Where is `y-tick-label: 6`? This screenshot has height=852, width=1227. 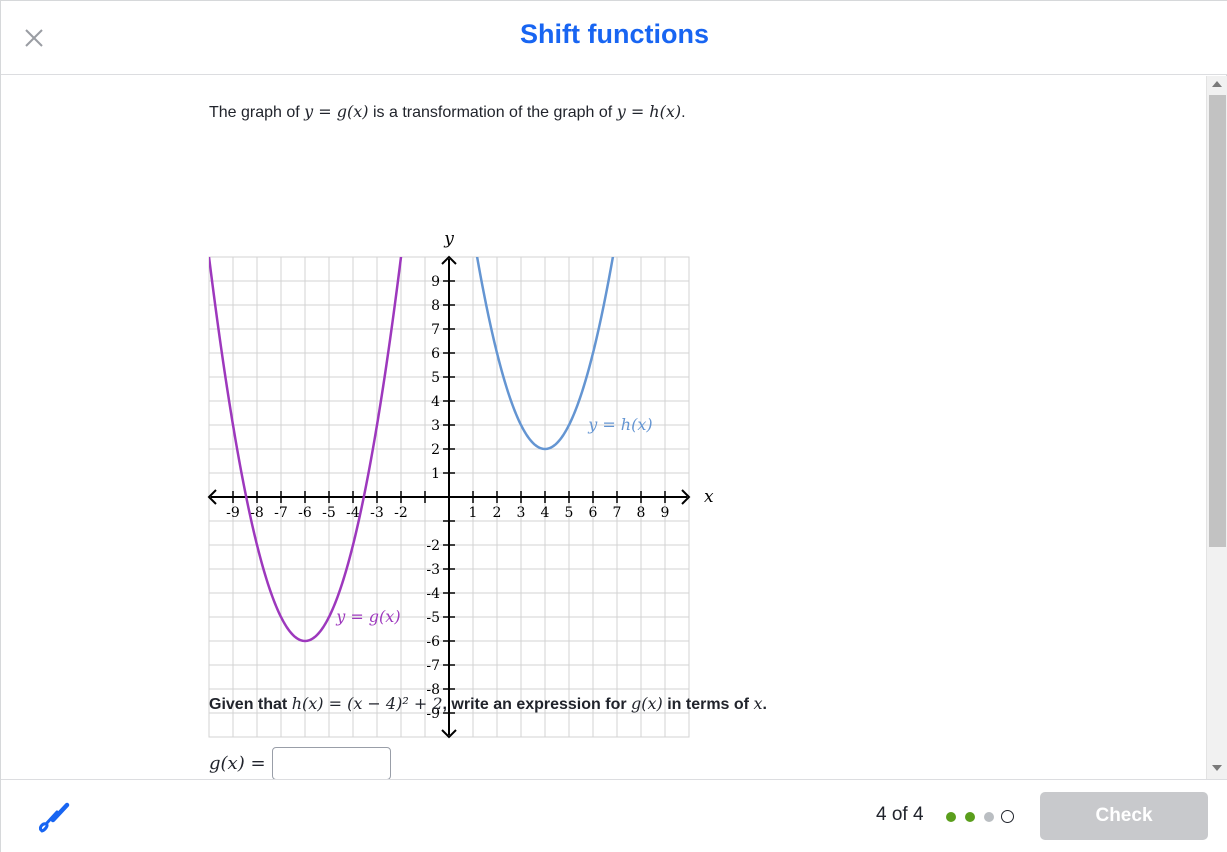
y-tick-label: 6 is located at coordinates (435, 354).